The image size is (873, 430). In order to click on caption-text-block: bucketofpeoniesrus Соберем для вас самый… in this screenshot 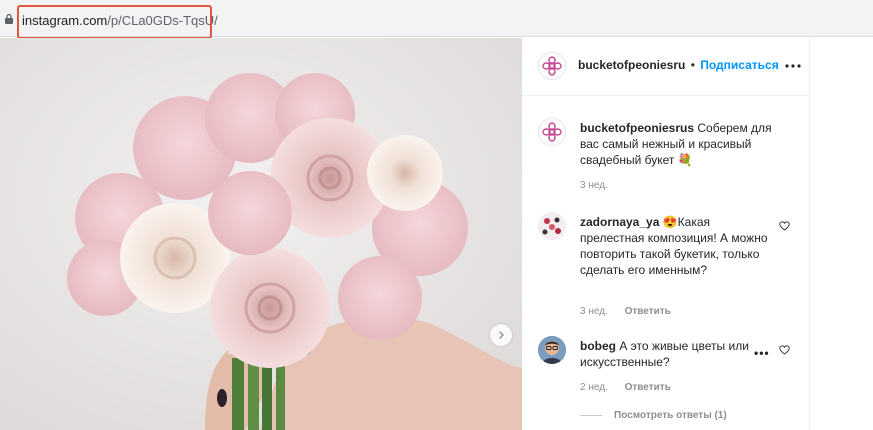, I will do `click(680, 144)`.